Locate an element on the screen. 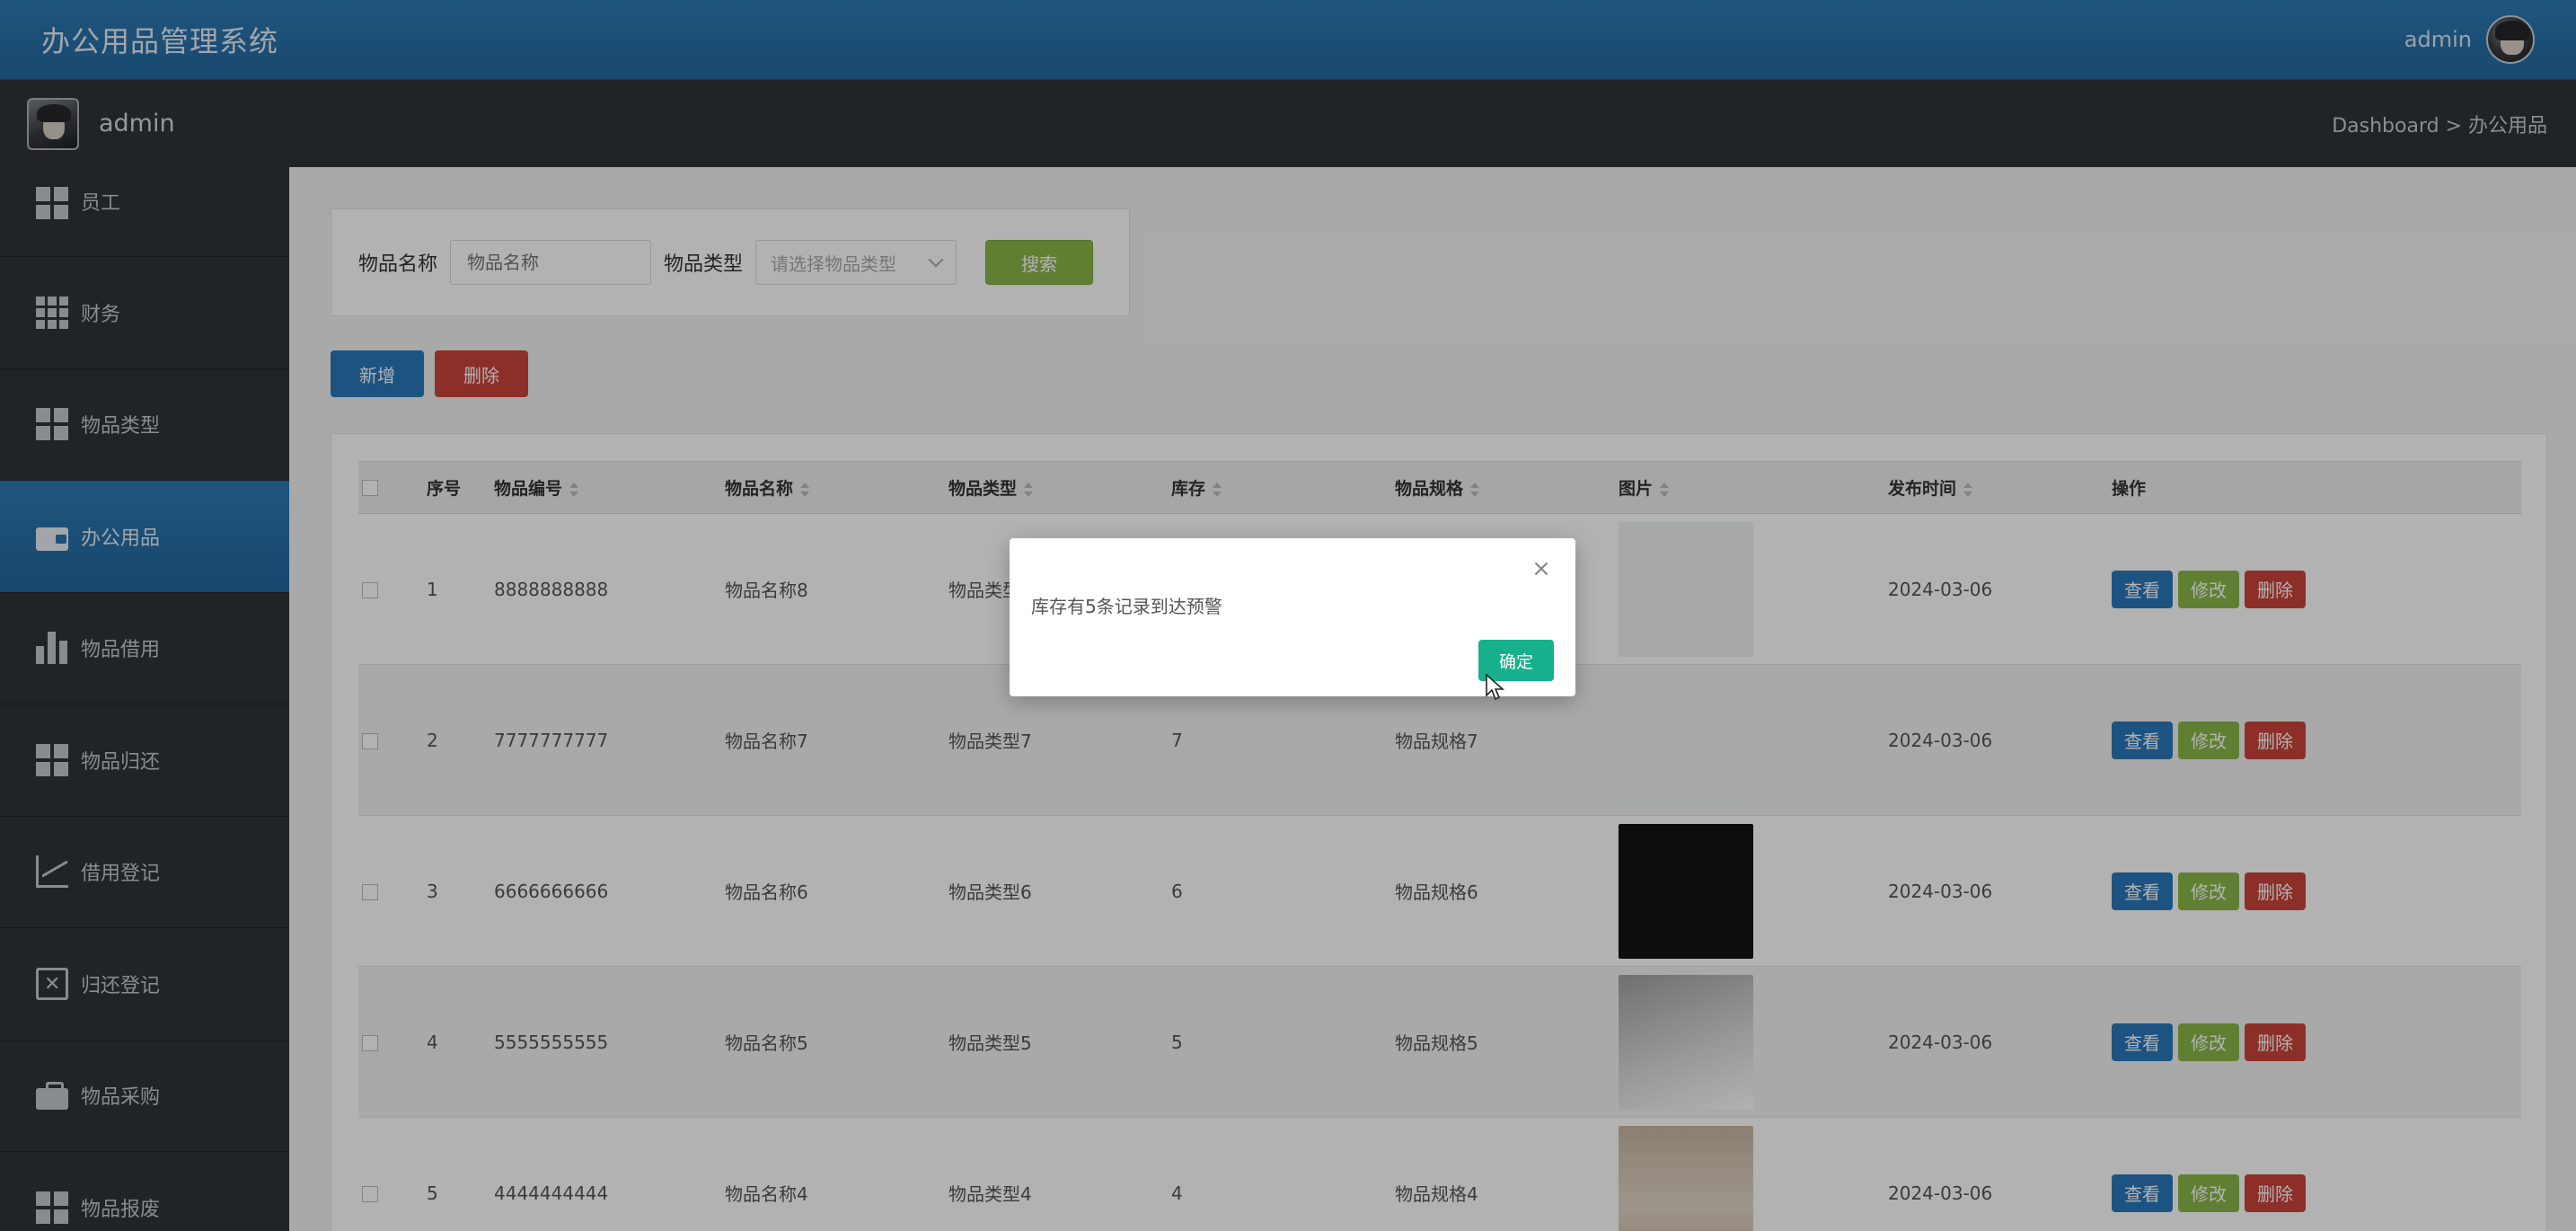 This screenshot has height=1231, width=2576. close-icon: × is located at coordinates (1541, 568).